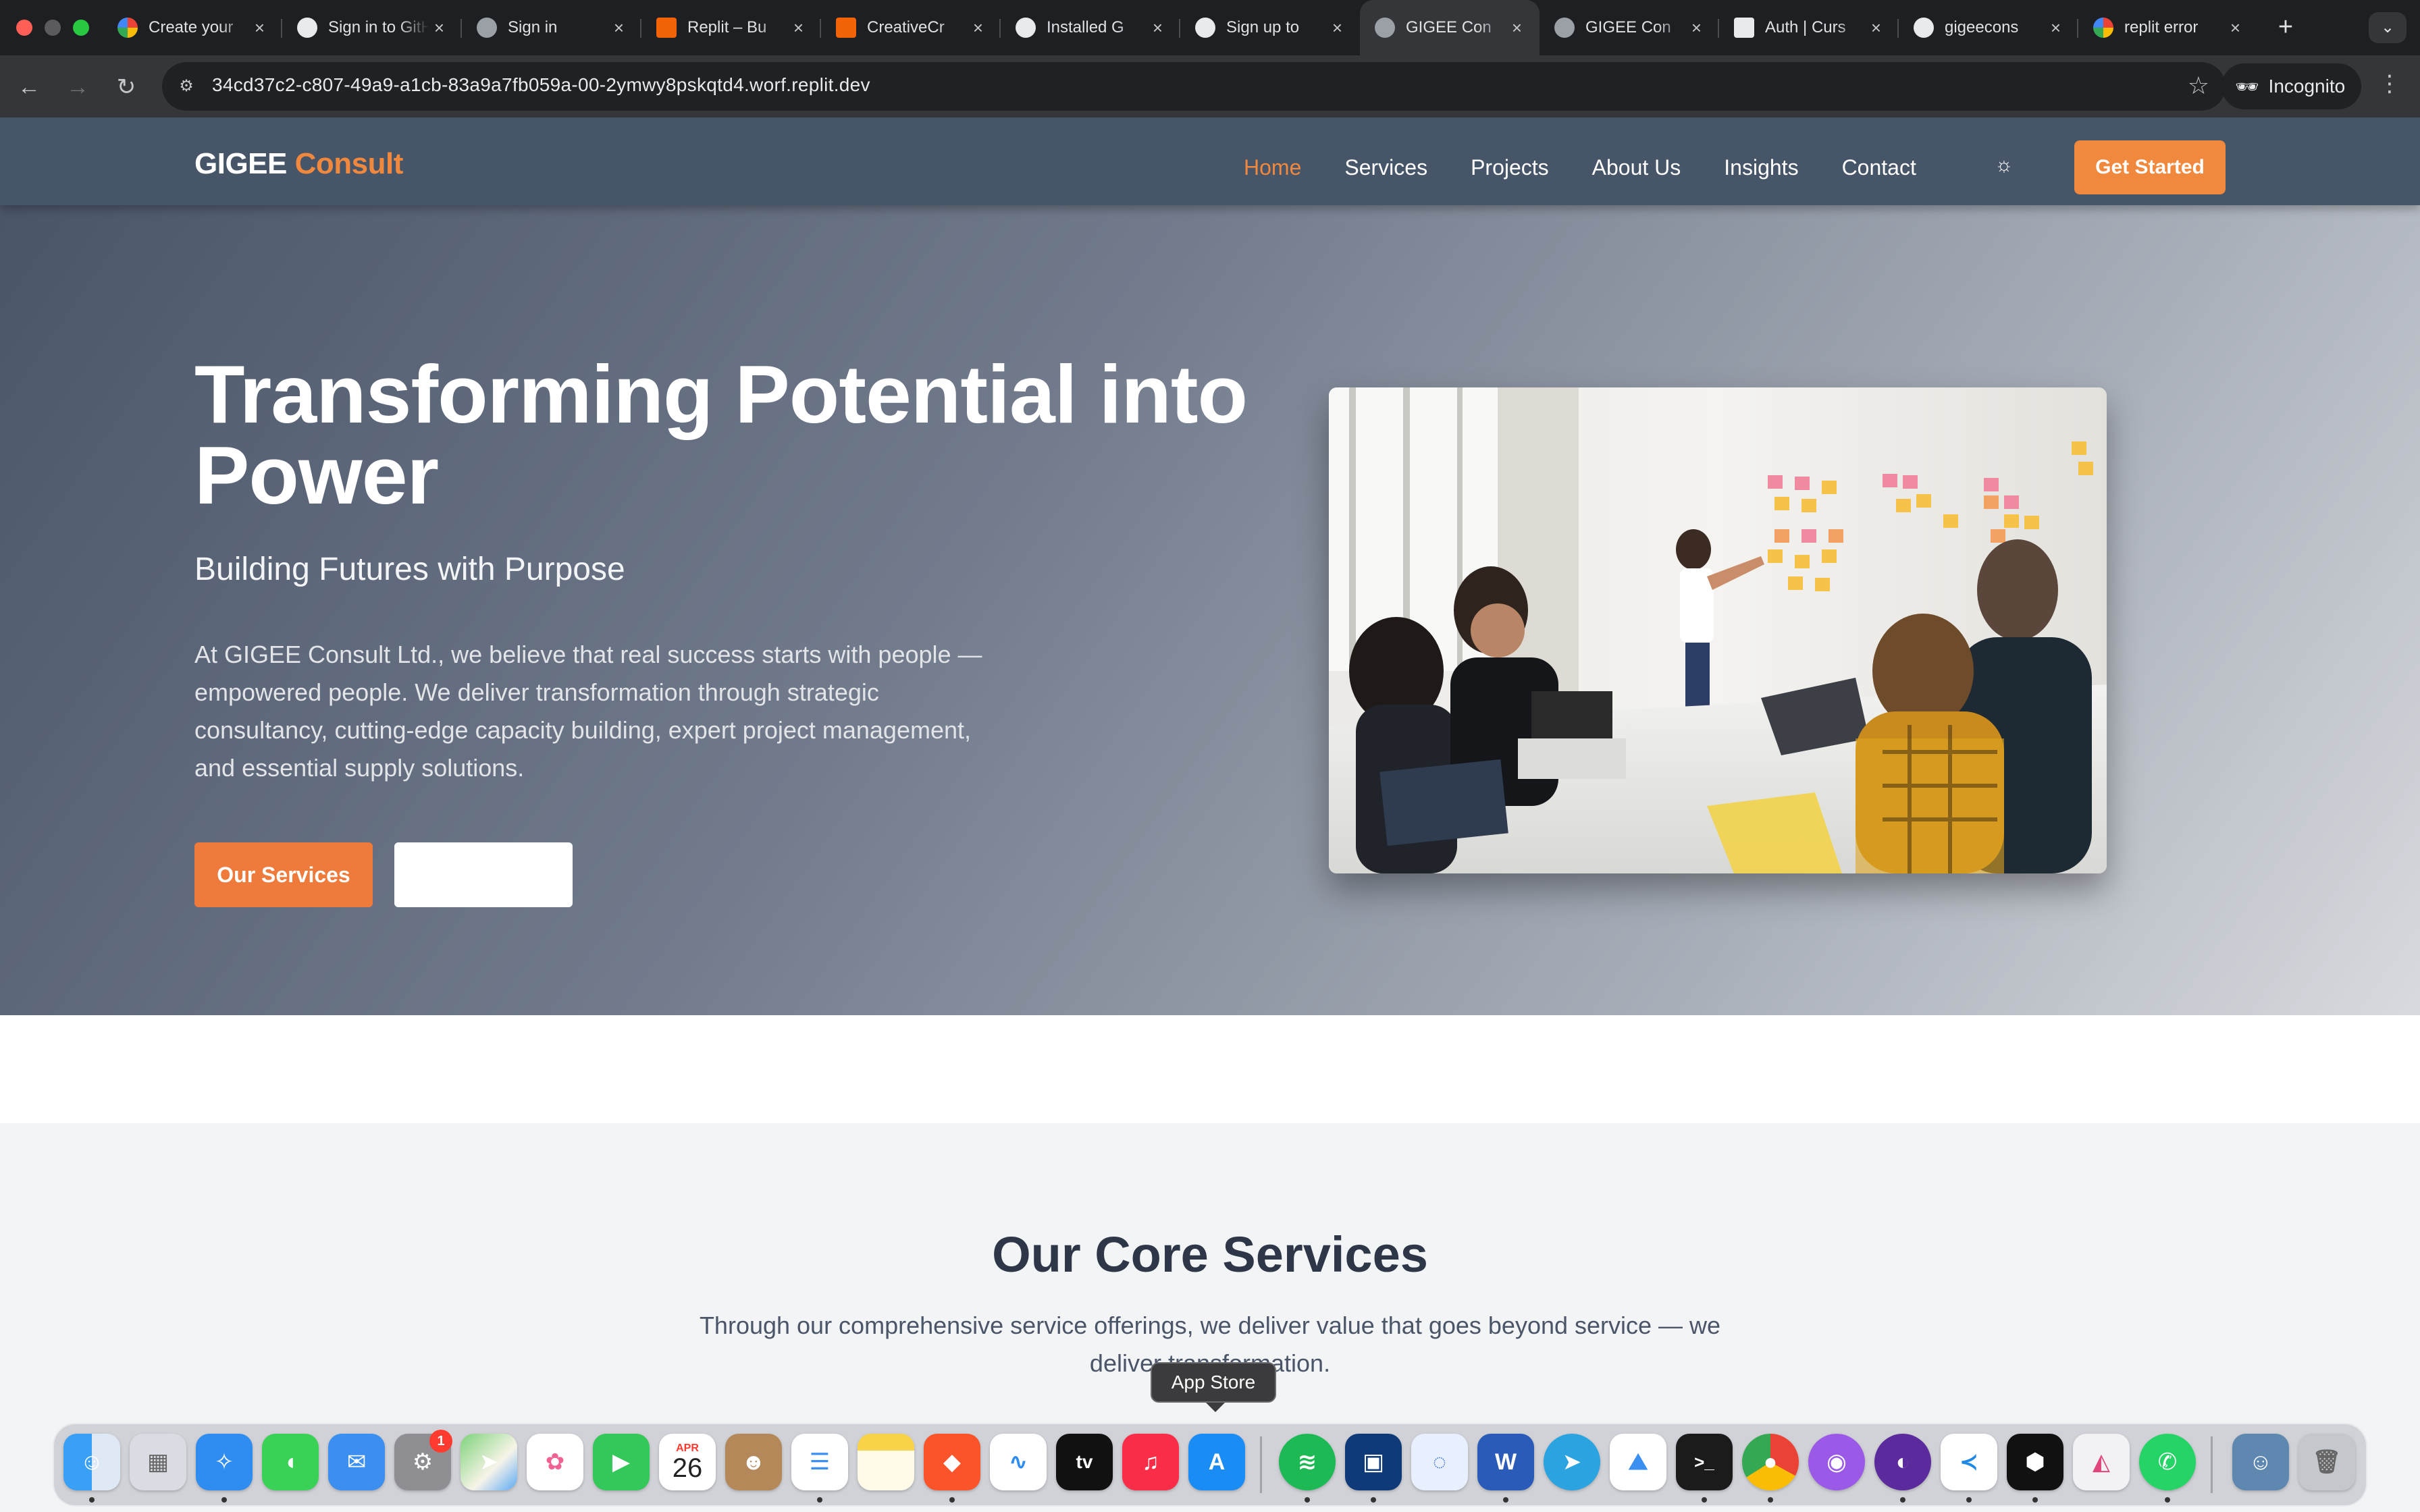 Image resolution: width=2420 pixels, height=1512 pixels. I want to click on nav-home: Home, so click(1272, 167).